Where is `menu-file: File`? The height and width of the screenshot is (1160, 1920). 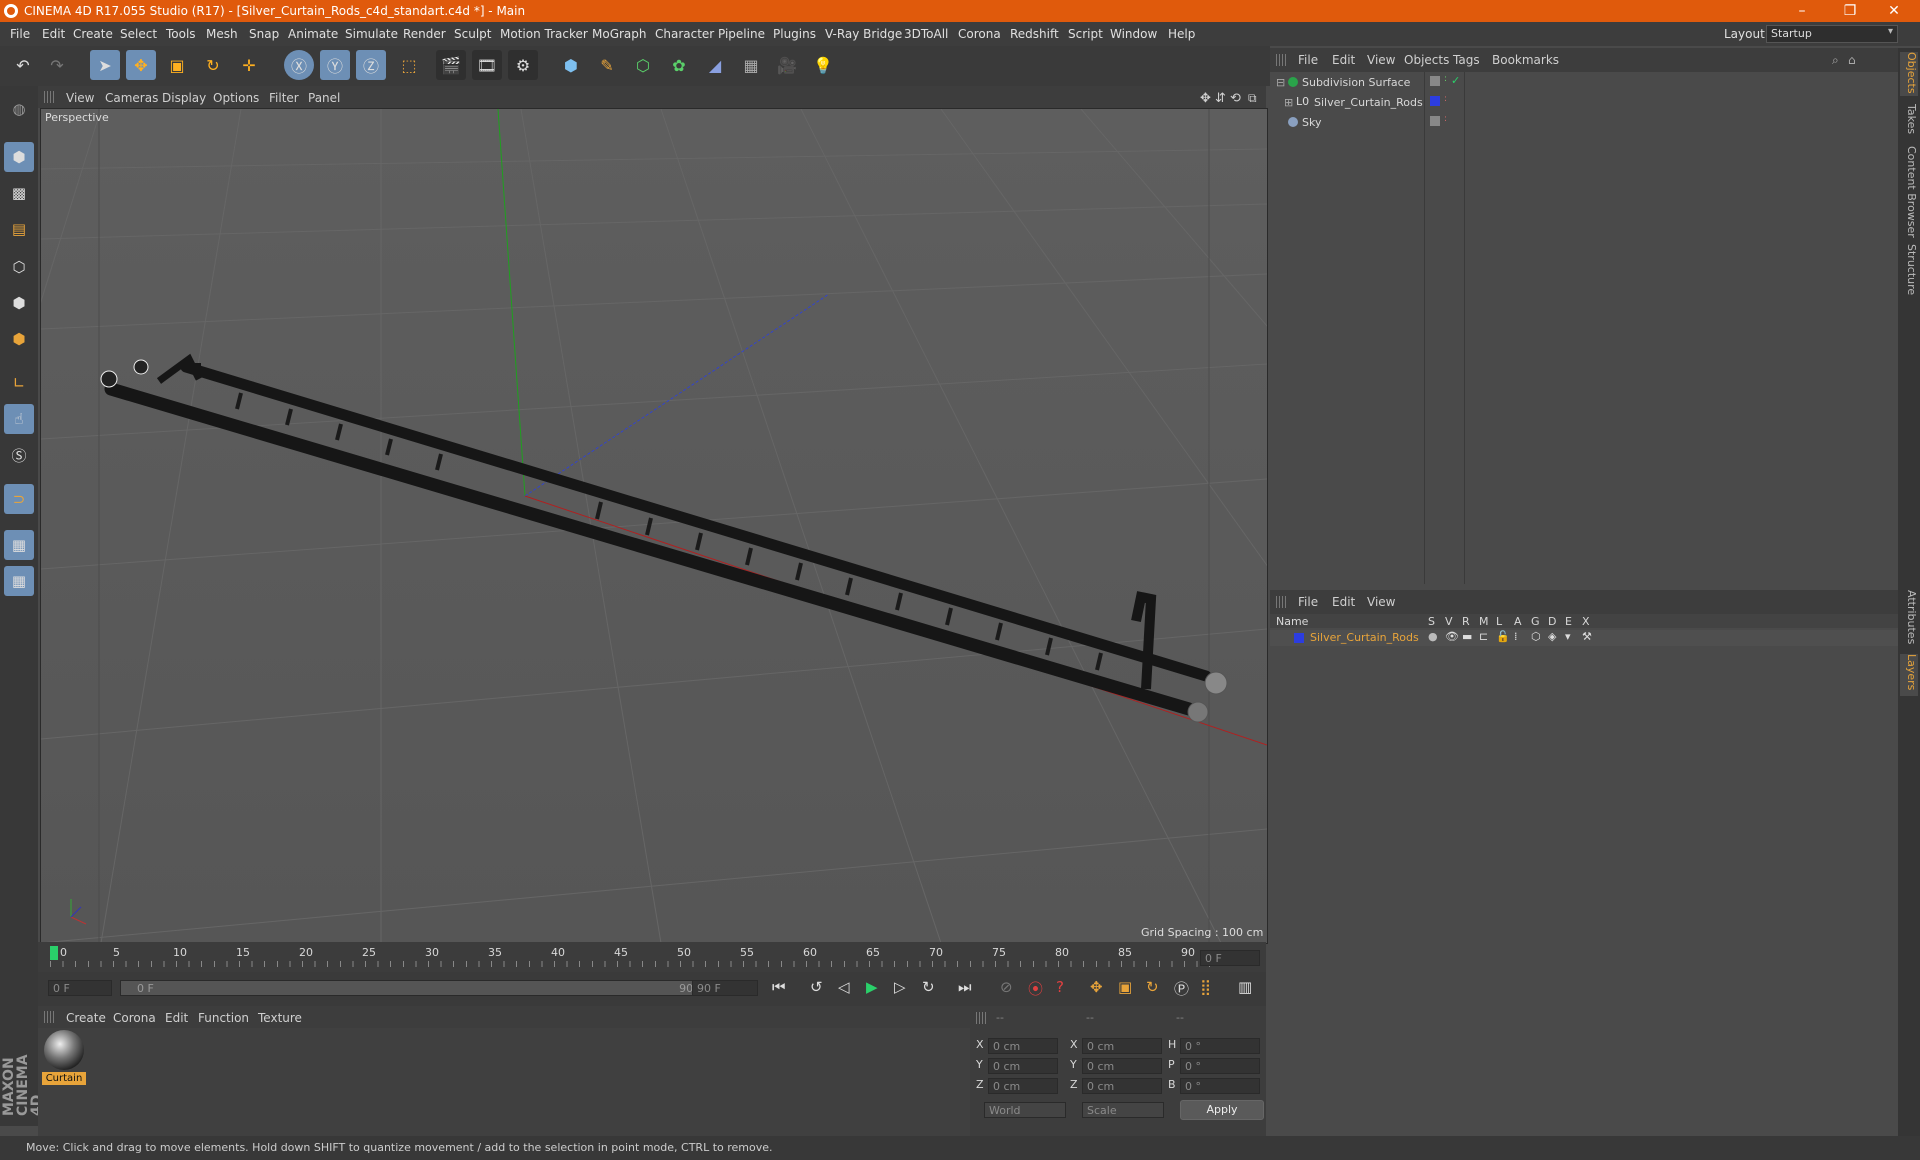
menu-file: File is located at coordinates (20, 34).